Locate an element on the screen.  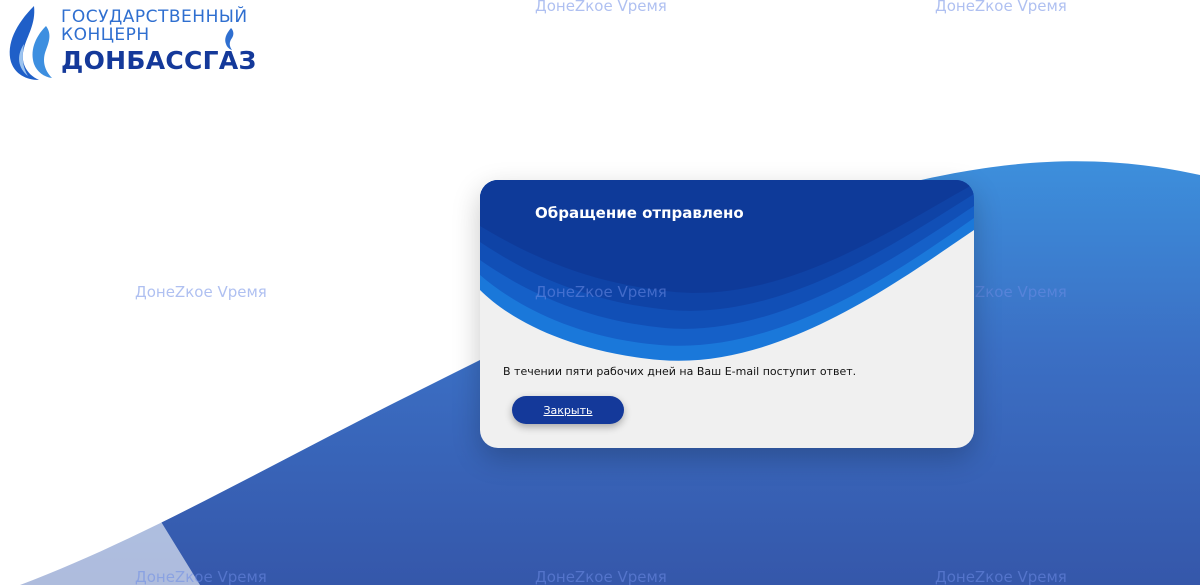
logo-line-3: ДОНБАССГАЗ is located at coordinates (159, 60).